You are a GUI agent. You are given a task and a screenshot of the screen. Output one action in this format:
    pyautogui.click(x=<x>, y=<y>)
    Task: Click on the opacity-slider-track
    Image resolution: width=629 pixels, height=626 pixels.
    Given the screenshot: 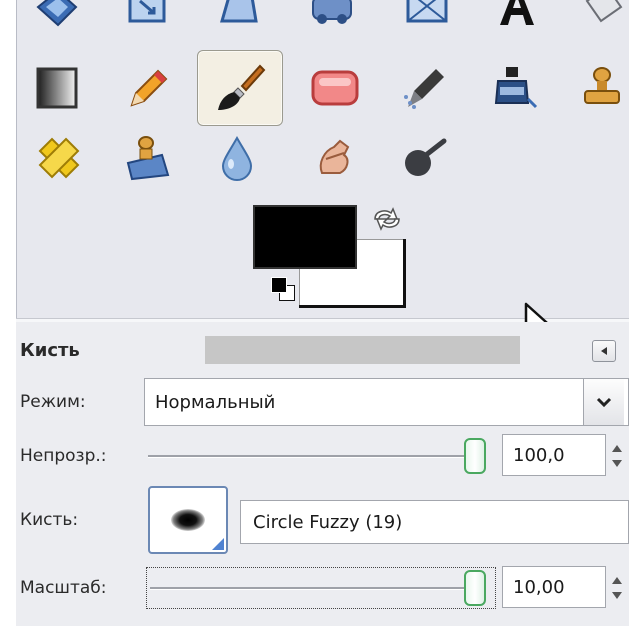 What is the action you would take?
    pyautogui.click(x=317, y=456)
    